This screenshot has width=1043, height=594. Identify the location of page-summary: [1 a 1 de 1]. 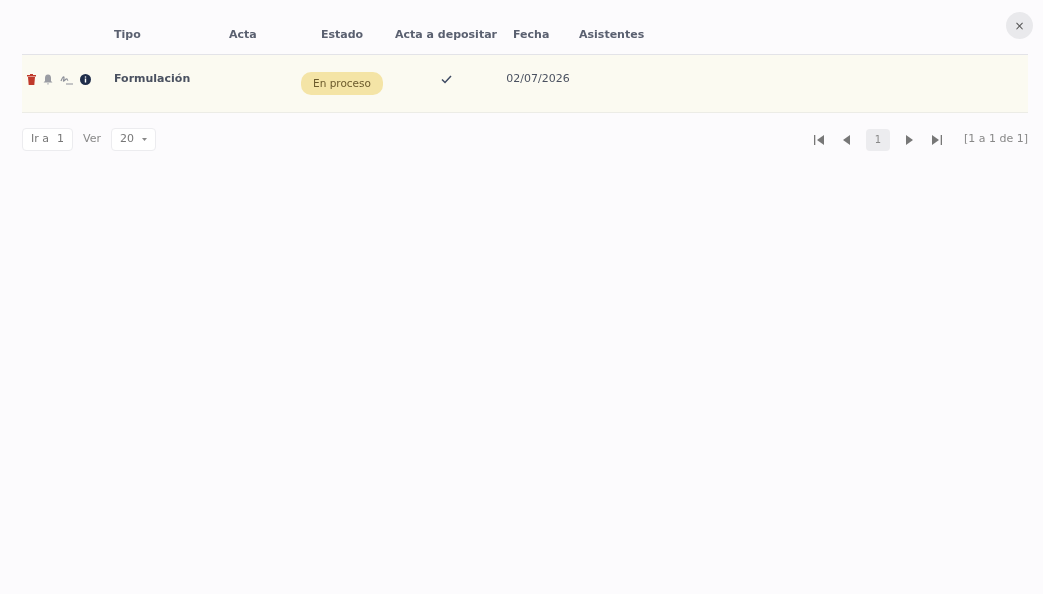
(995, 139).